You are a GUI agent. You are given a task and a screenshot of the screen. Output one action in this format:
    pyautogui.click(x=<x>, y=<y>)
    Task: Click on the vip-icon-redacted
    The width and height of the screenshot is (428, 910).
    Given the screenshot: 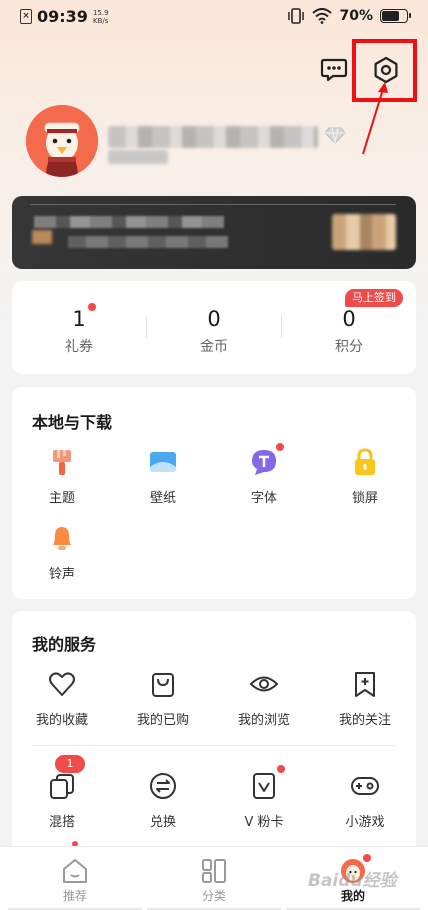 What is the action you would take?
    pyautogui.click(x=42, y=237)
    